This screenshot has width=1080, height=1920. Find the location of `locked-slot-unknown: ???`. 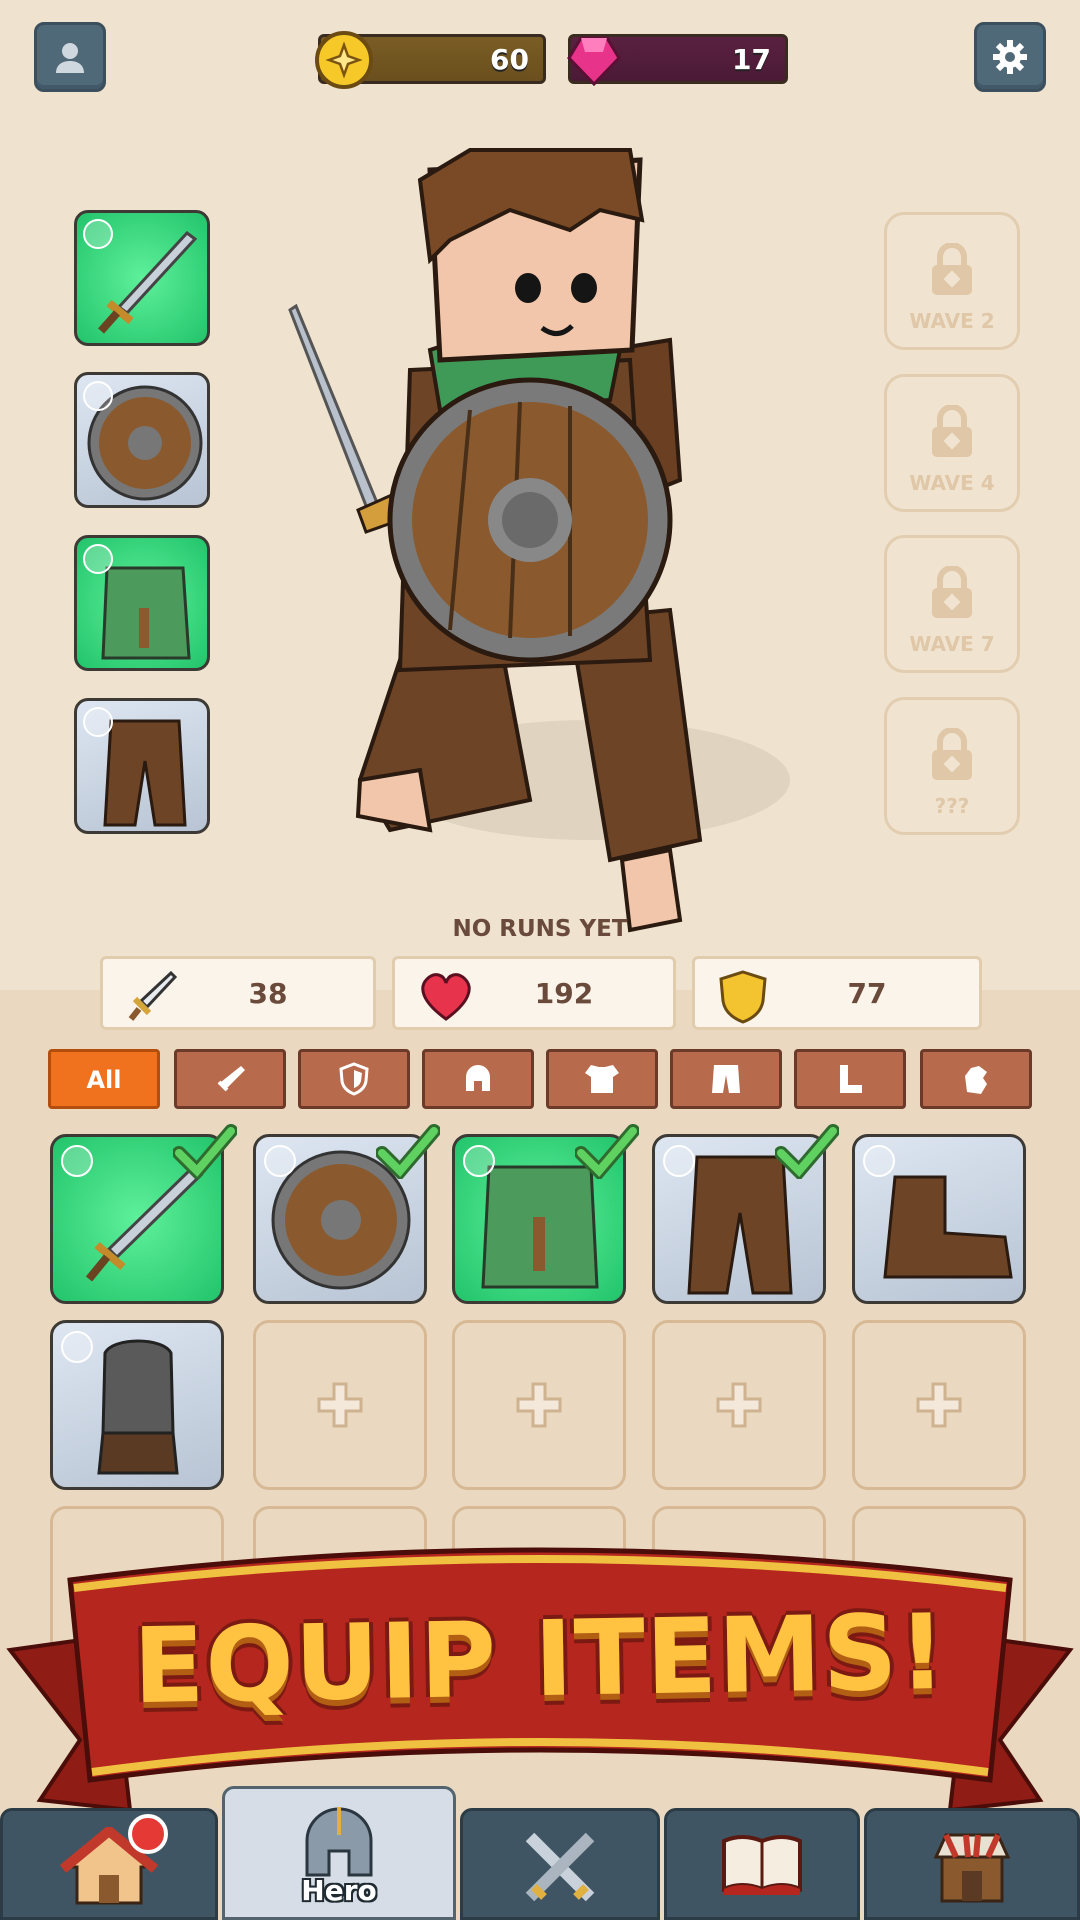

locked-slot-unknown: ??? is located at coordinates (952, 766).